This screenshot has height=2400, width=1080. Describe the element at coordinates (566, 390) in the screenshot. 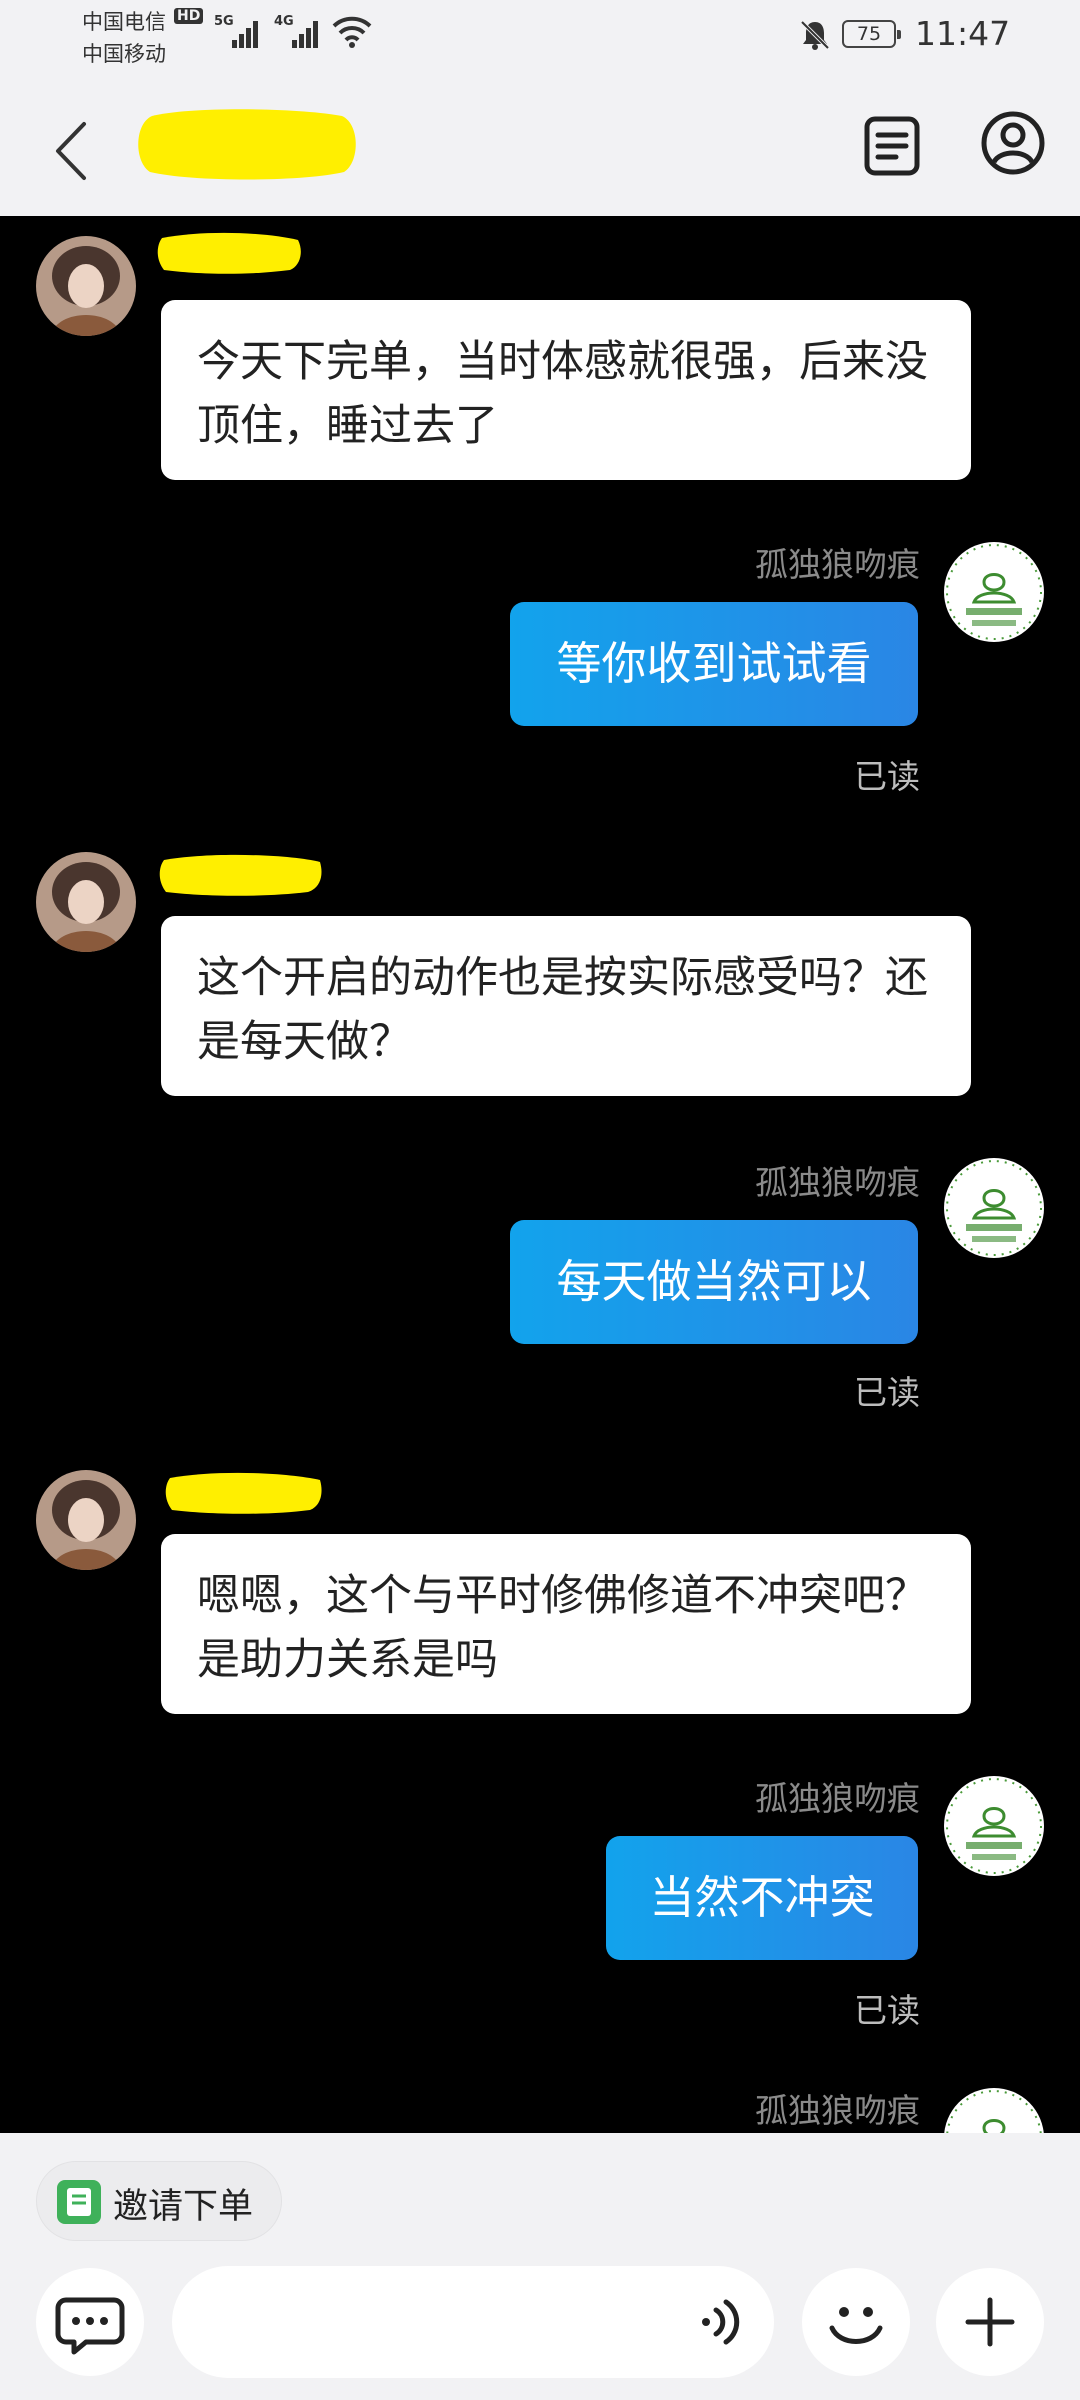

I see `incoming-message-bubble: 今天下完单，当时体感就很强，后来没顶住，睡过去了` at that location.